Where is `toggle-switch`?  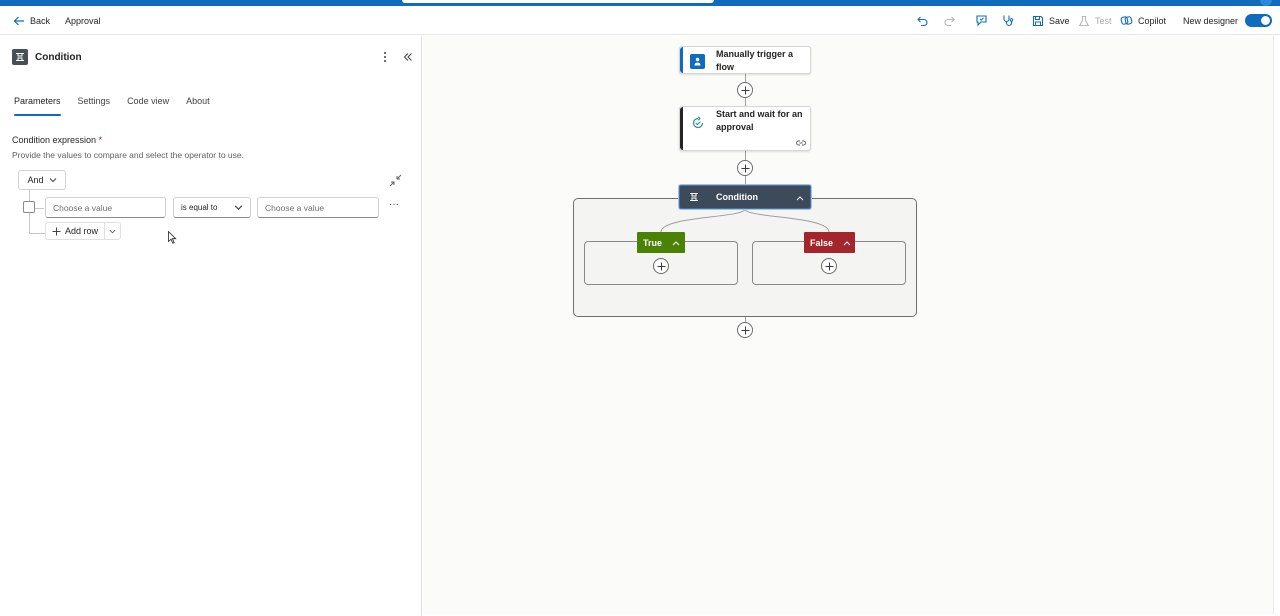 toggle-switch is located at coordinates (1259, 20).